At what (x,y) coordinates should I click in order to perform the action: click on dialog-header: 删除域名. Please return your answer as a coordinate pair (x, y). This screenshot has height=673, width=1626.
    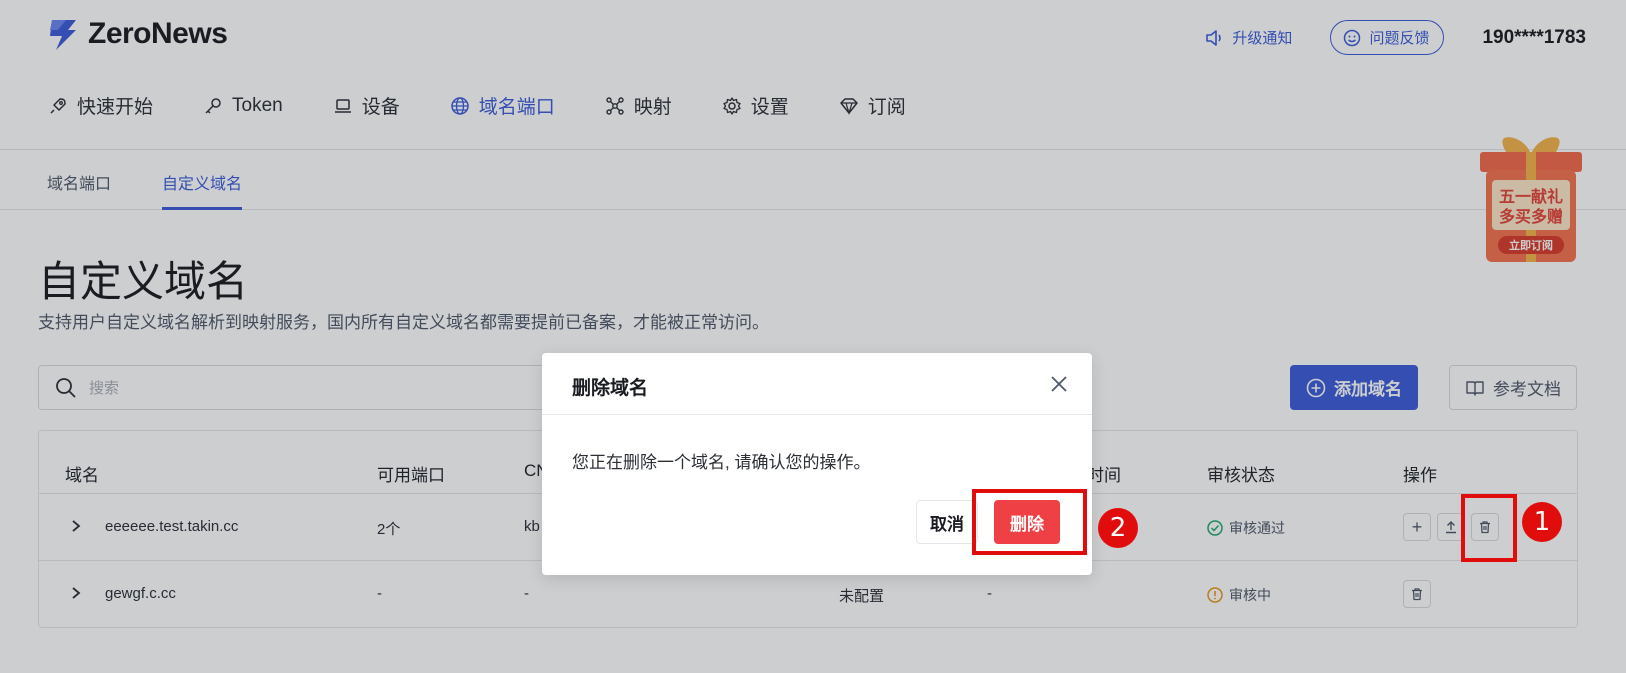
    Looking at the image, I should click on (817, 384).